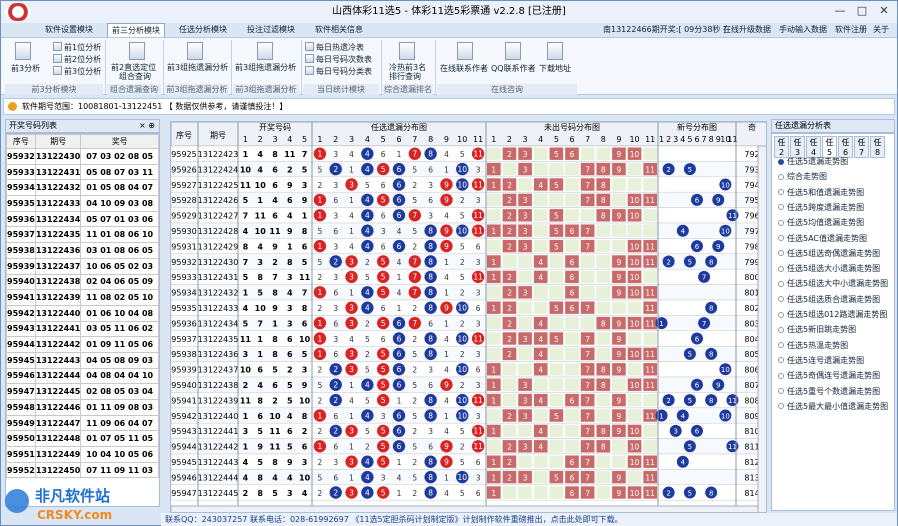 This screenshot has height=526, width=898. I want to click on analysis-option: 任选5热温走势图, so click(813, 345).